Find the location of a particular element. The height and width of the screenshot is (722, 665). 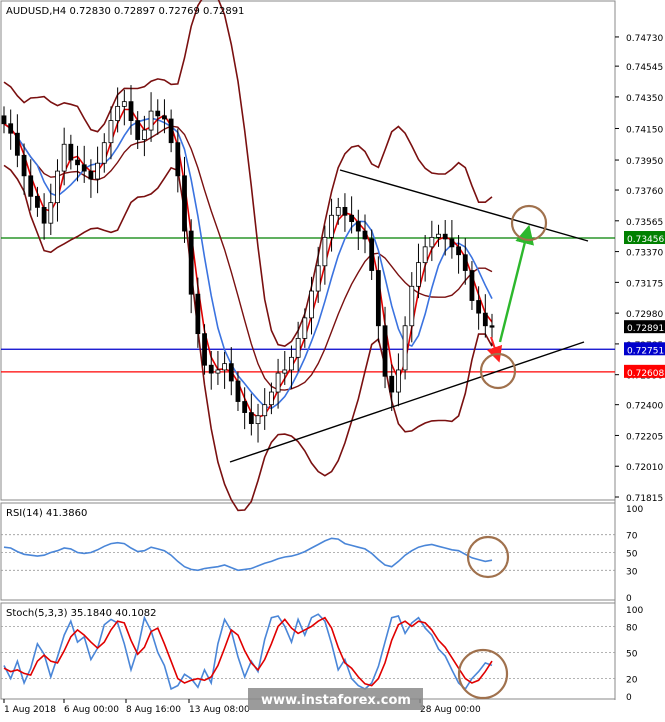

time-tick-label: 1 Aug 2018 is located at coordinates (30, 710).